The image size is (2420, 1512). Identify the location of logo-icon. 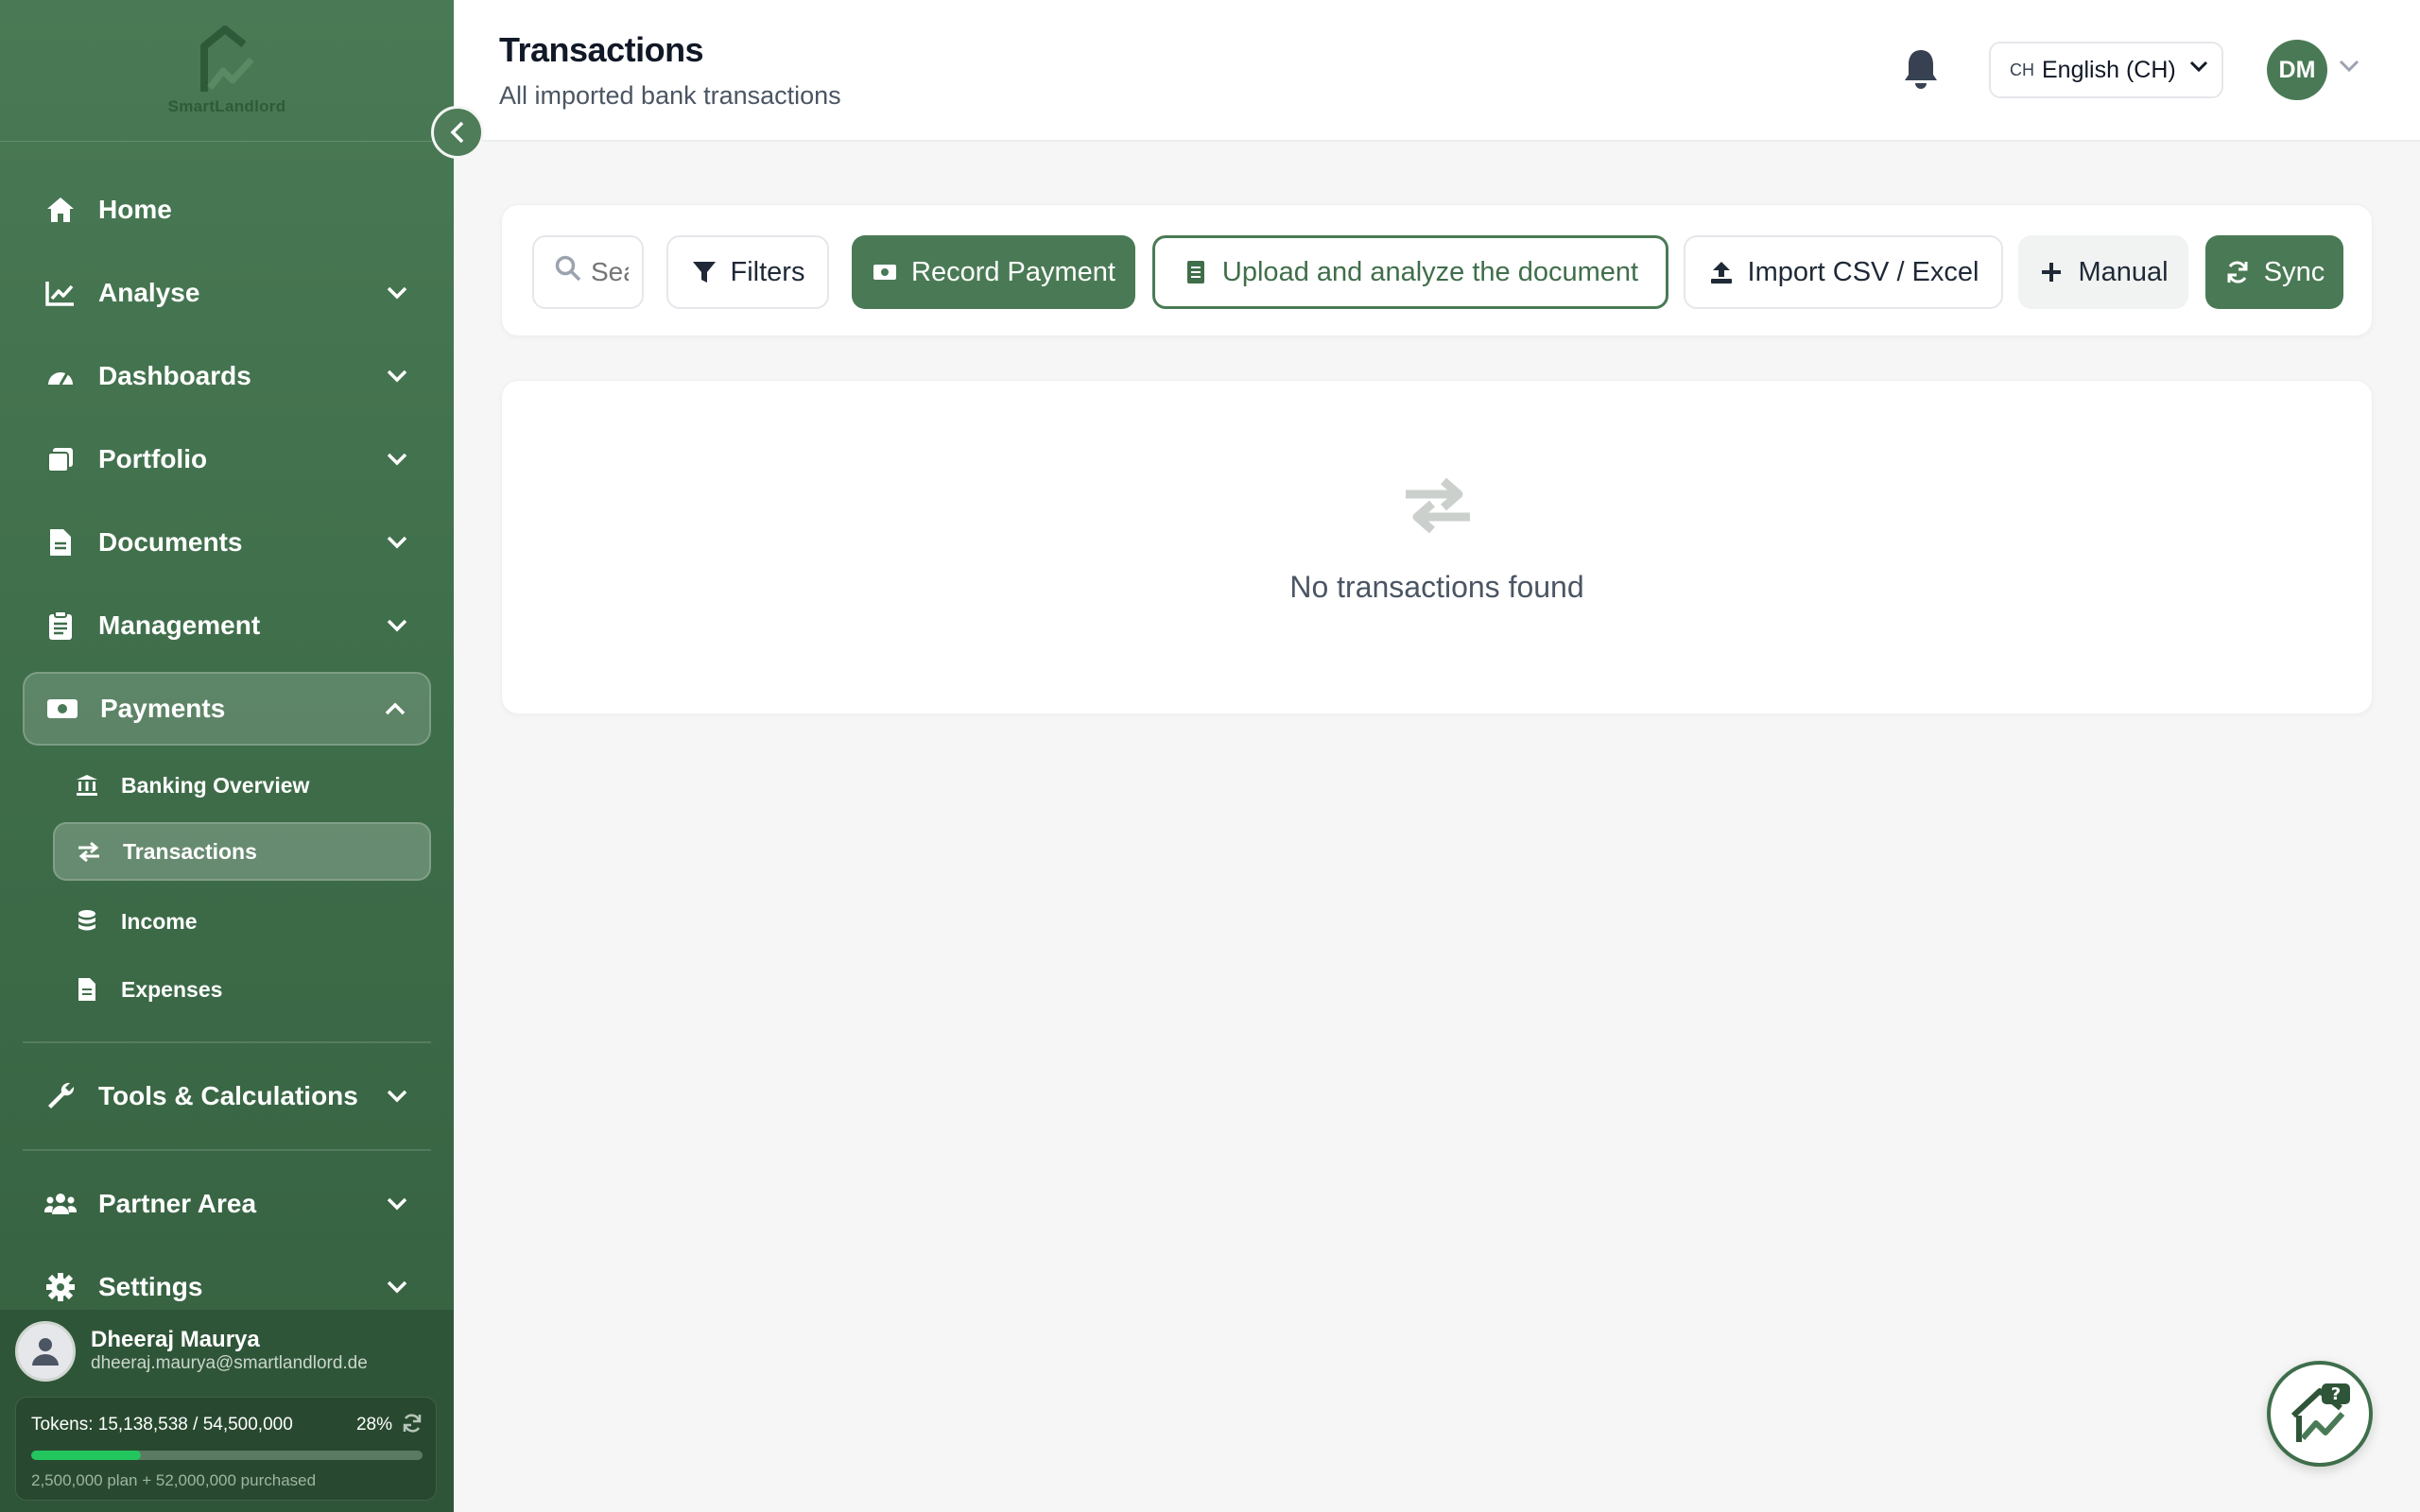
(227, 58).